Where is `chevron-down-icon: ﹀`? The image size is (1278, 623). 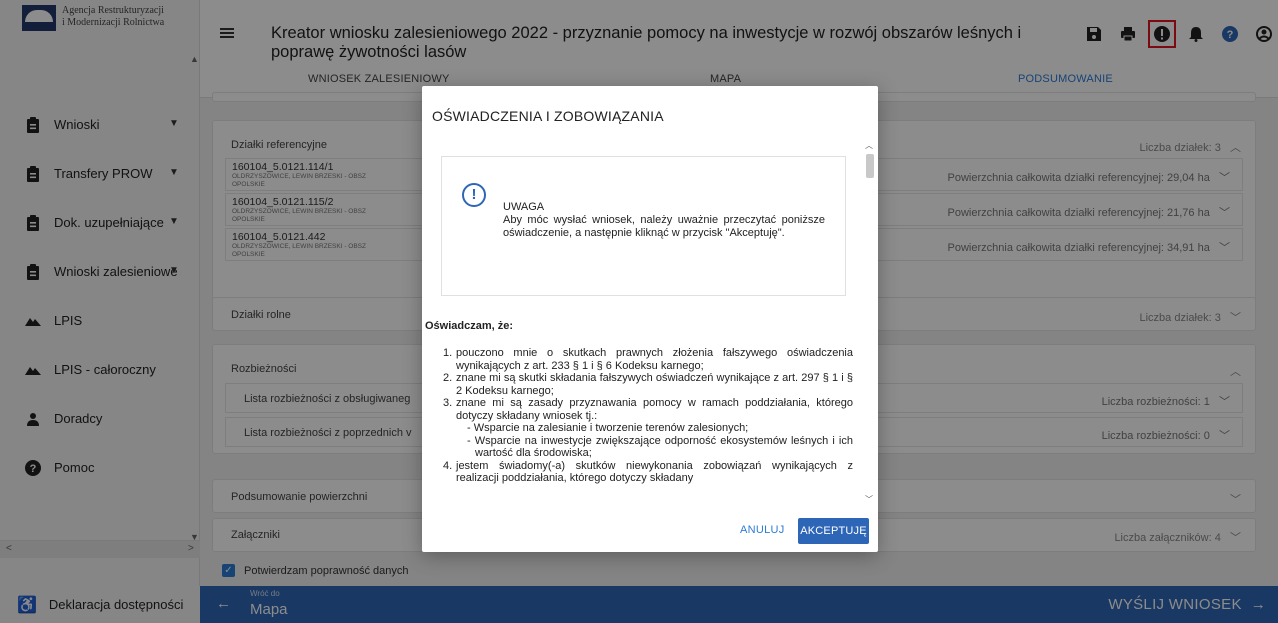
chevron-down-icon: ﹀ is located at coordinates (869, 499).